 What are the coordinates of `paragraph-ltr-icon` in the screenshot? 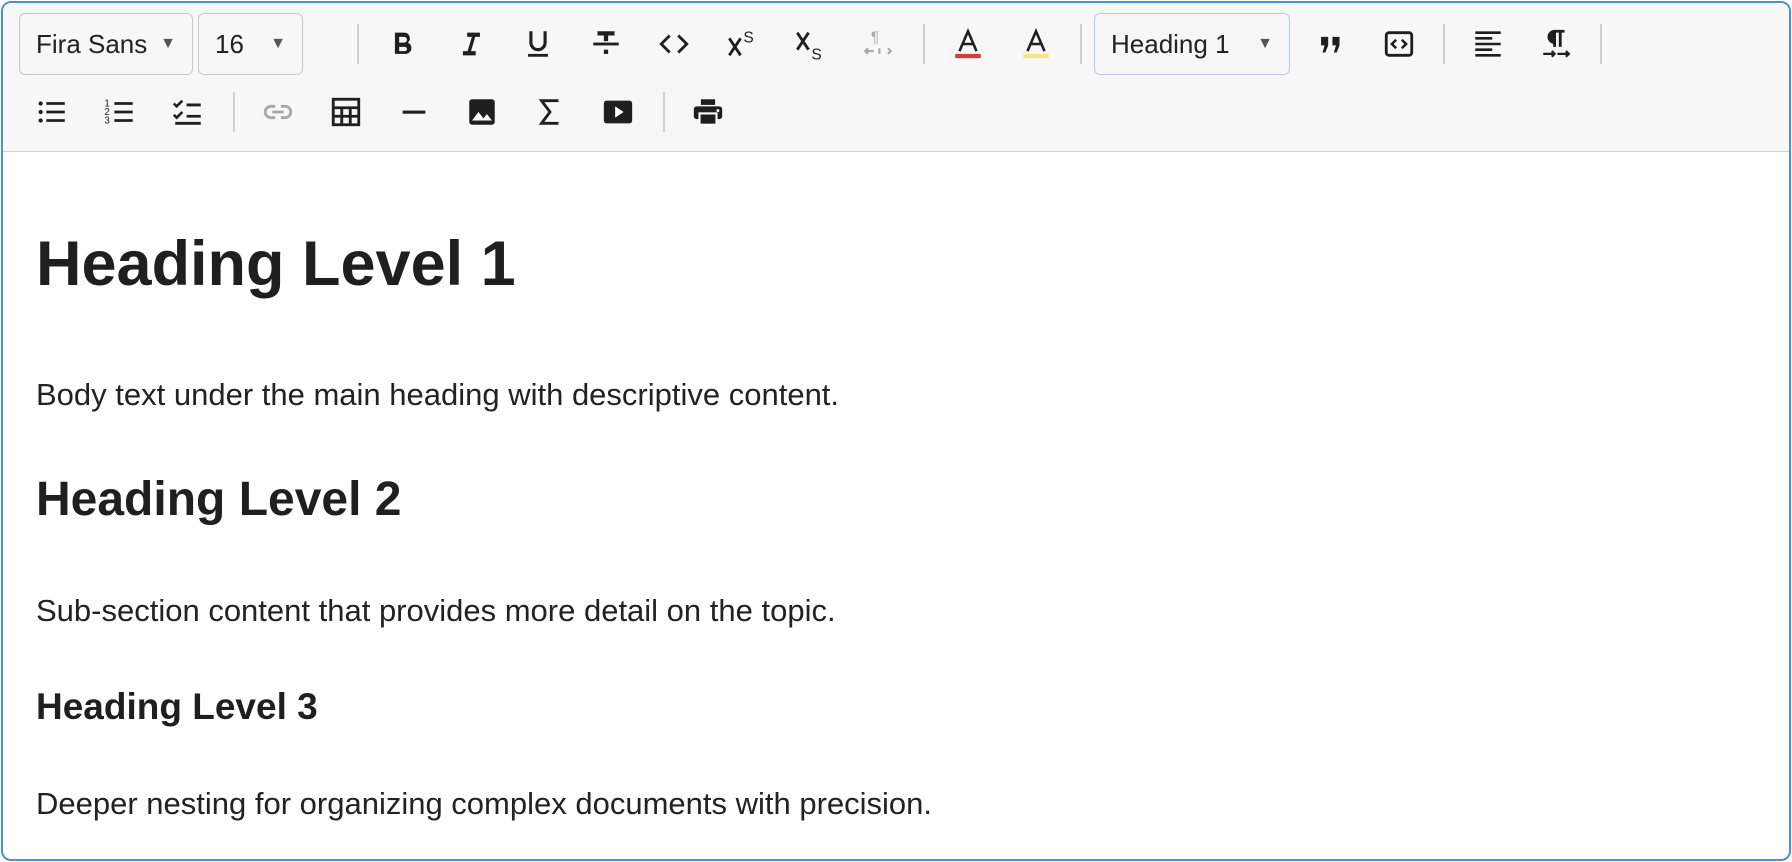 It's located at (1557, 43).